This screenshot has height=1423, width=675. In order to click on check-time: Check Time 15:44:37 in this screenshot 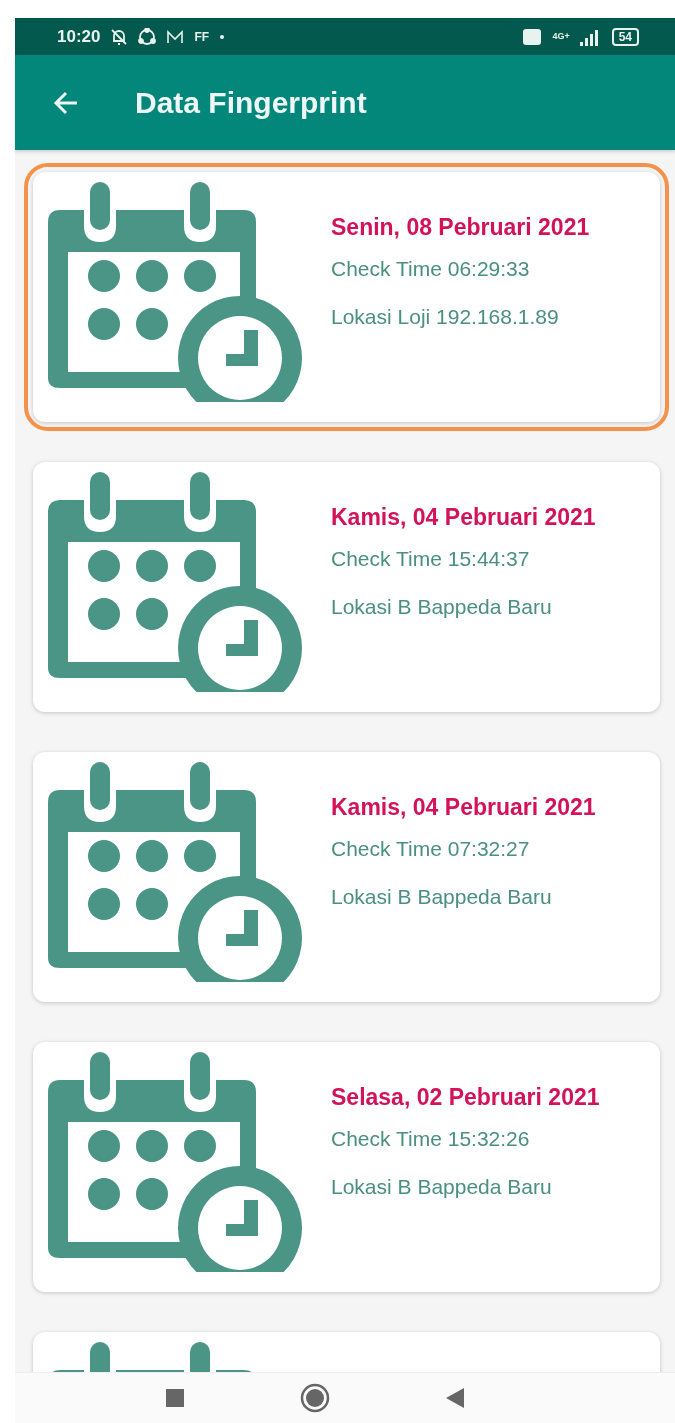, I will do `click(431, 559)`.